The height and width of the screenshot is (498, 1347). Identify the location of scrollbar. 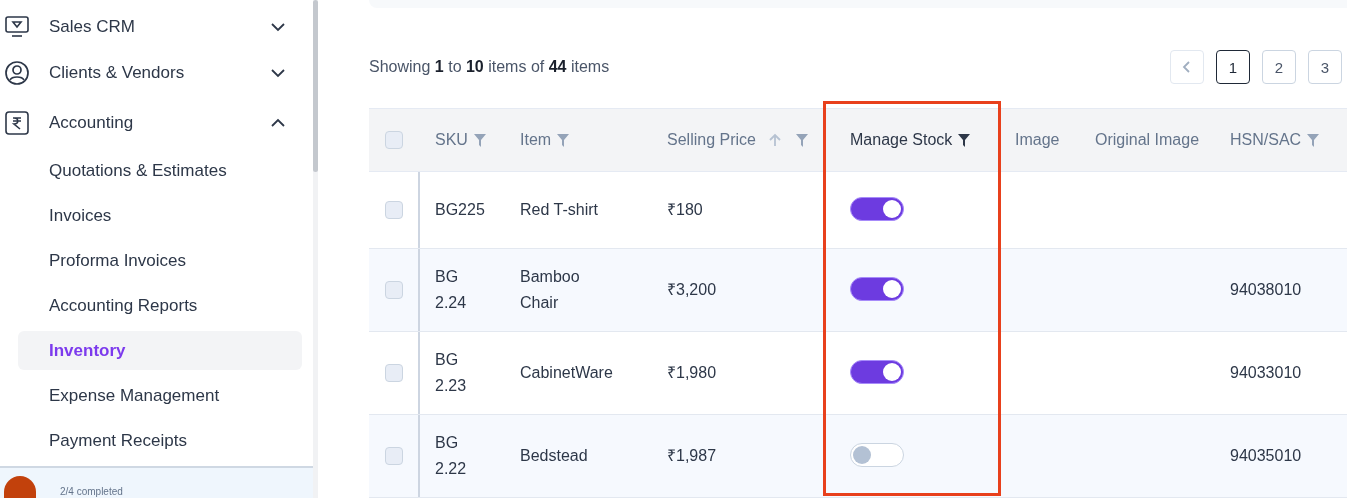
(315, 86).